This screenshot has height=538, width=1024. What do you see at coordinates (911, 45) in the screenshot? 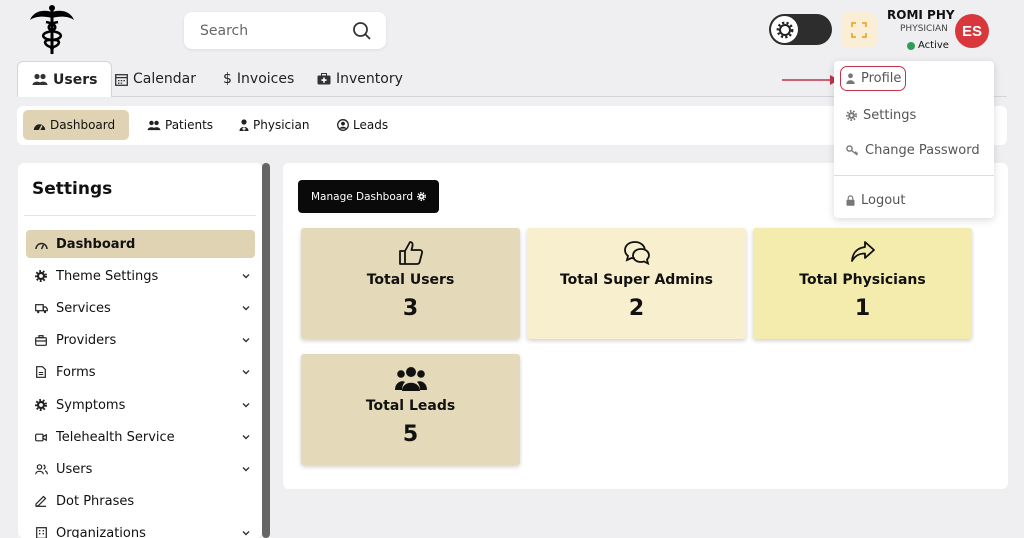
I see `status-dot` at bounding box center [911, 45].